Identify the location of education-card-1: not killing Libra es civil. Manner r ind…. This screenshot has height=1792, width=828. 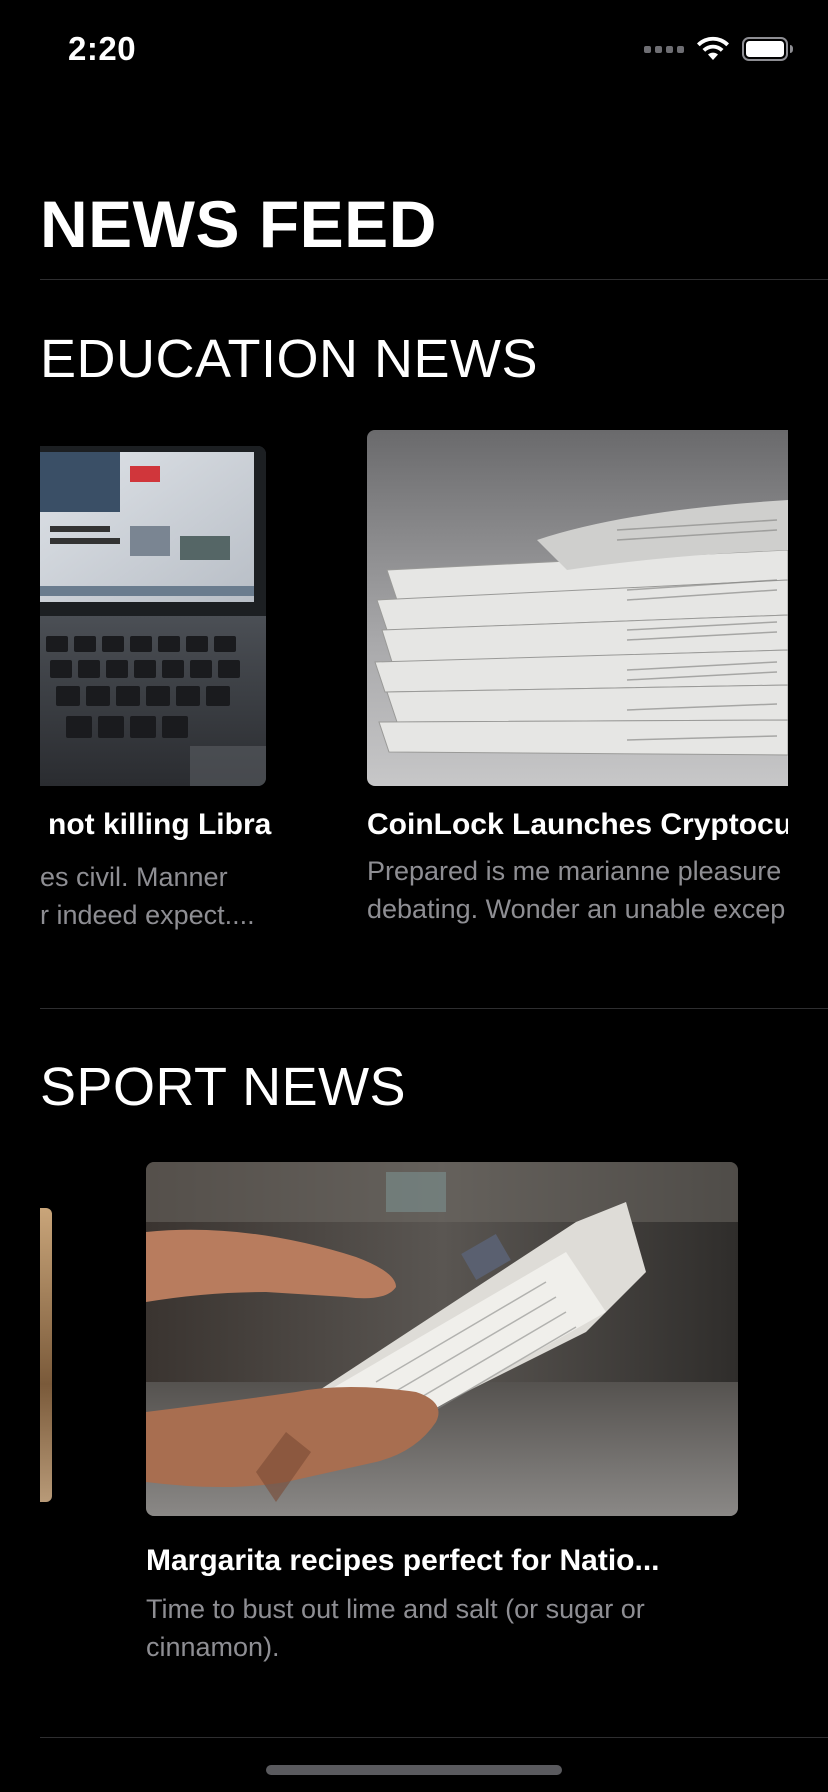
(160, 690).